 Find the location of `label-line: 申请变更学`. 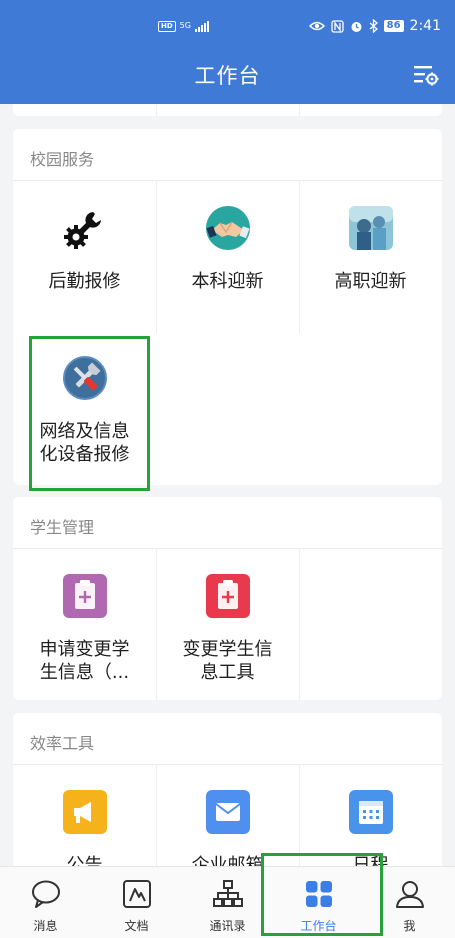

label-line: 申请变更学 is located at coordinates (84, 649).